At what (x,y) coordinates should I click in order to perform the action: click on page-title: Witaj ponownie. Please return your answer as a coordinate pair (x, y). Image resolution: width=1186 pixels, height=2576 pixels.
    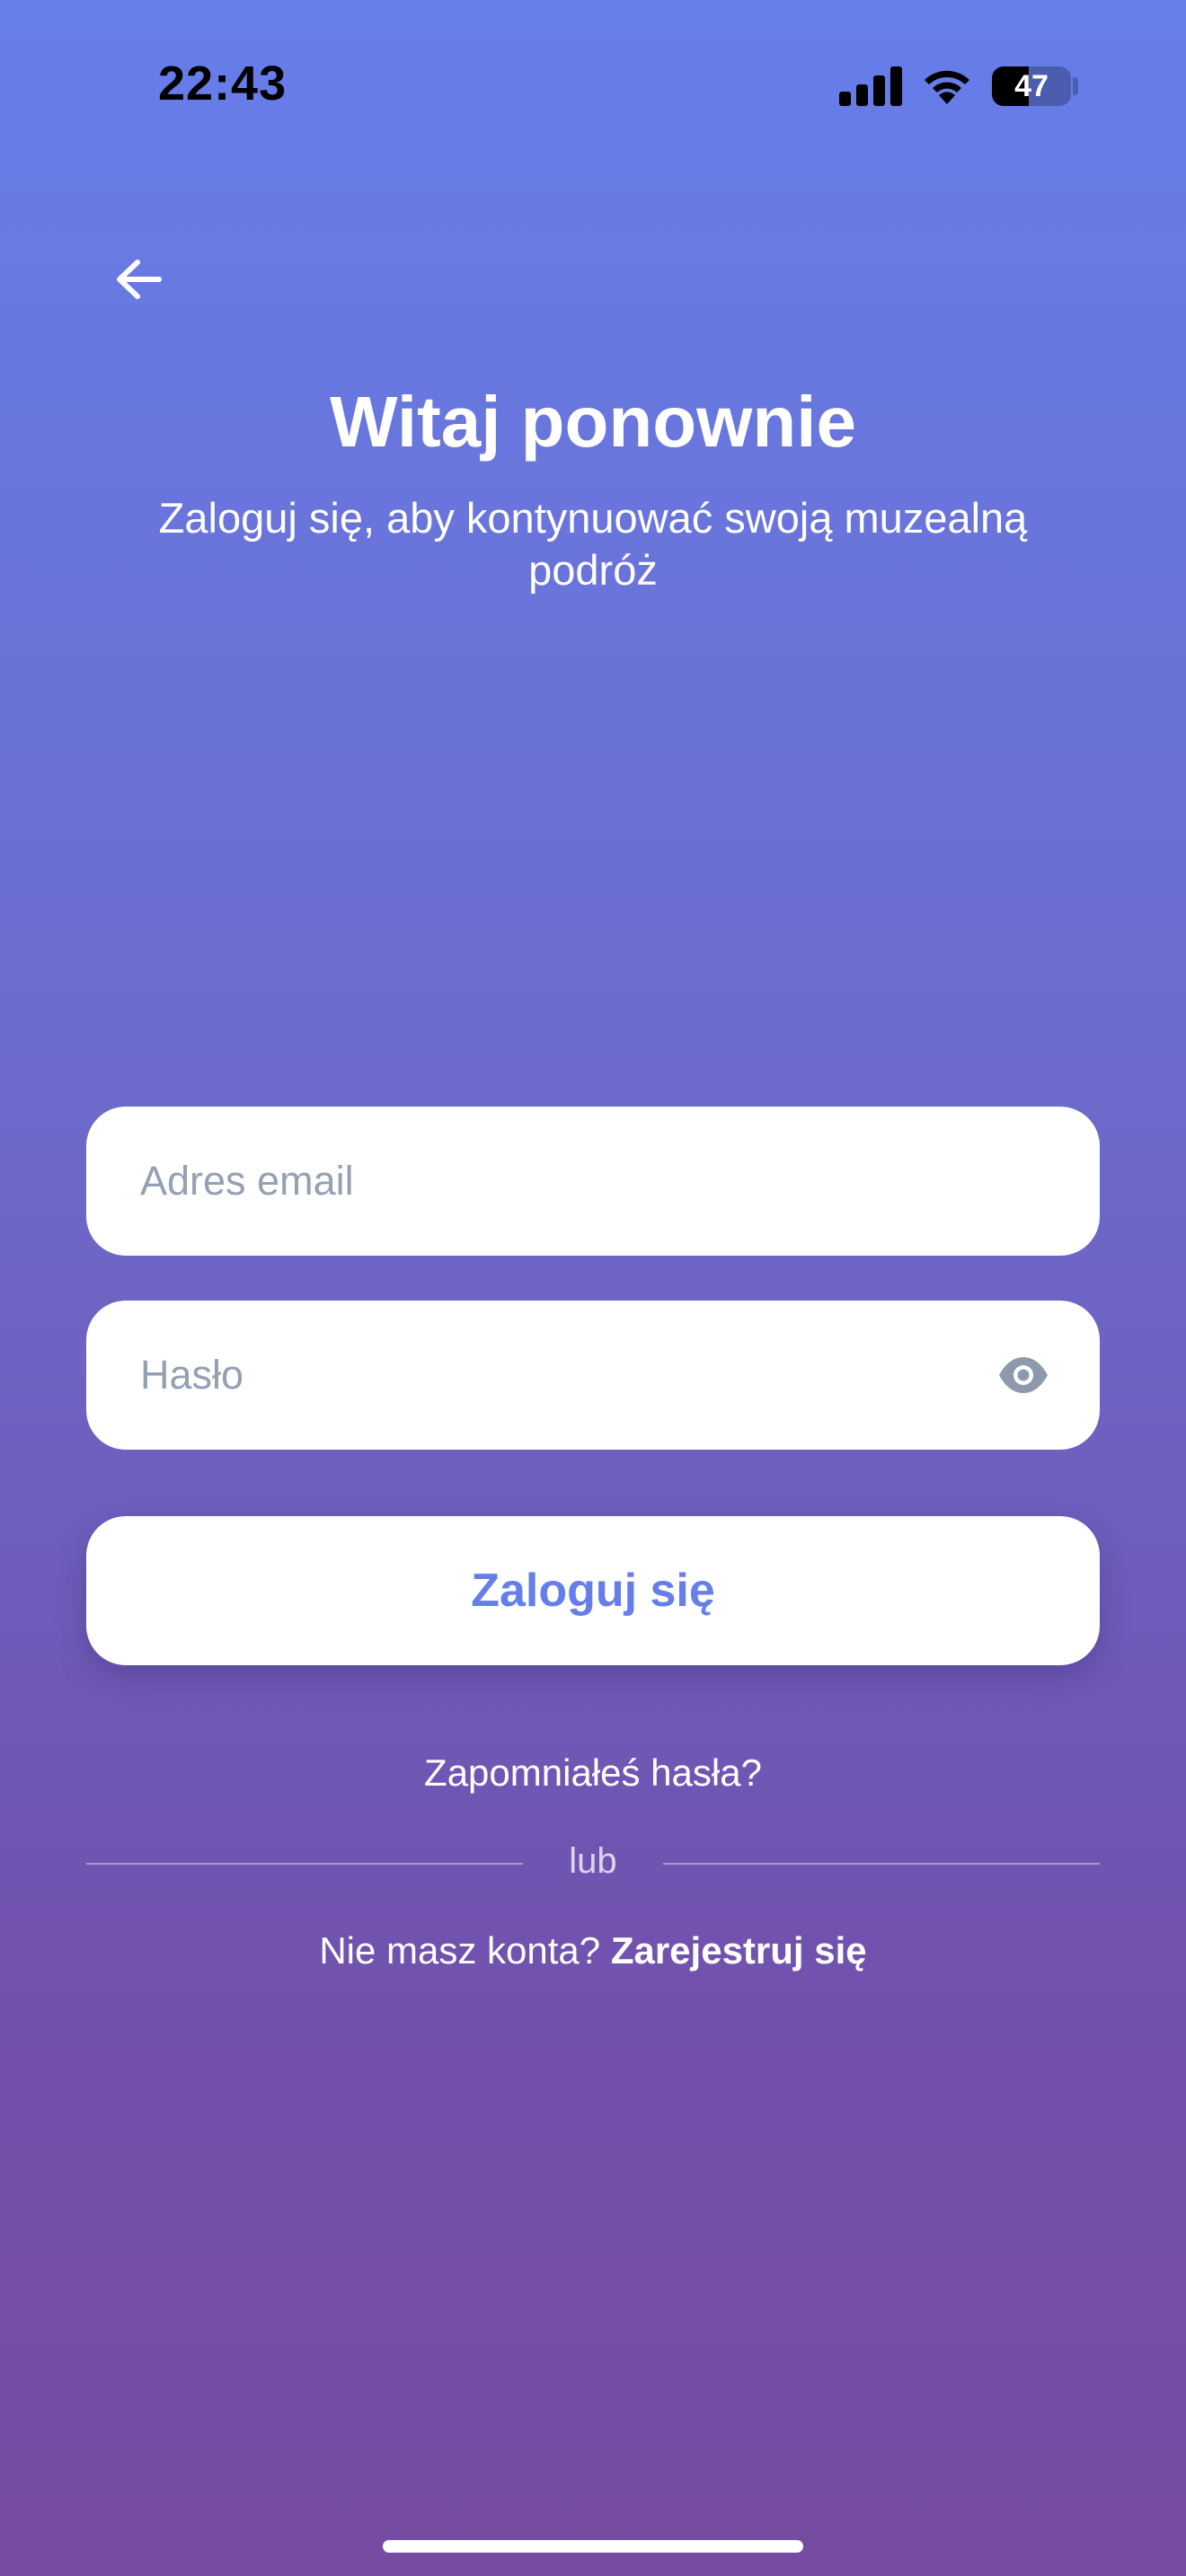
    Looking at the image, I should click on (593, 422).